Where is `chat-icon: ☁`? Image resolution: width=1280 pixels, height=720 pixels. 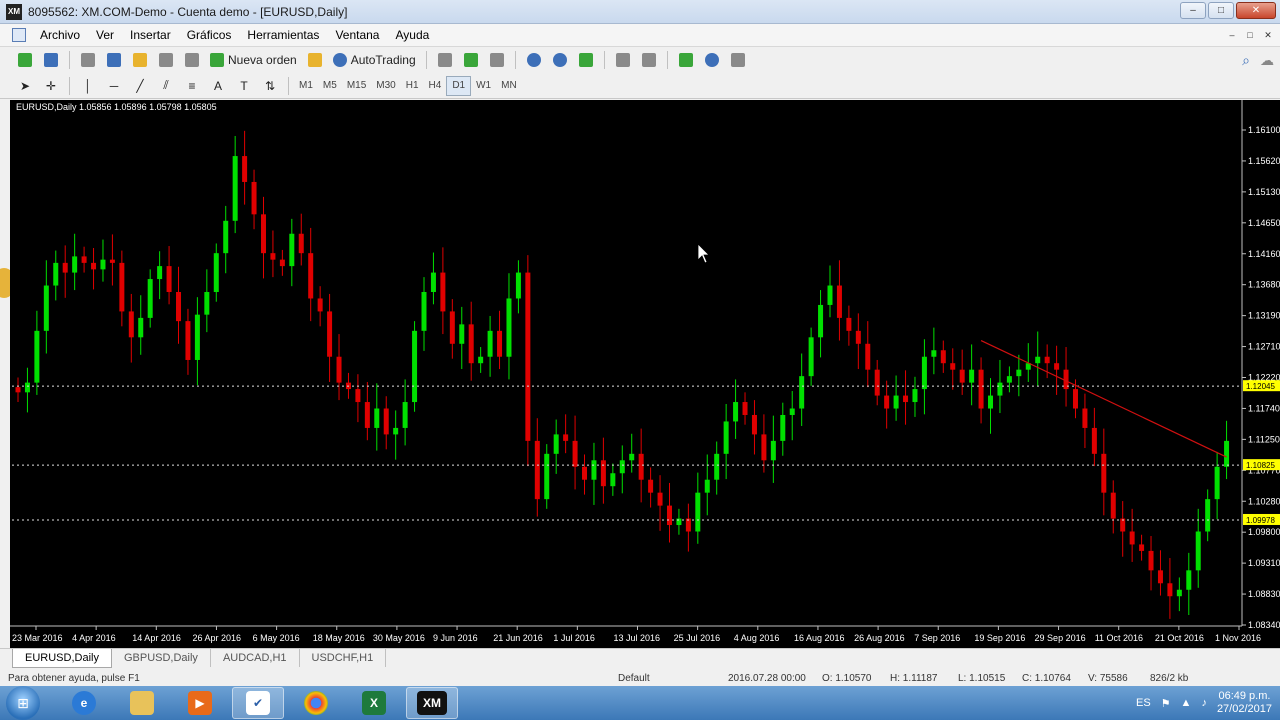 chat-icon: ☁ is located at coordinates (1267, 60).